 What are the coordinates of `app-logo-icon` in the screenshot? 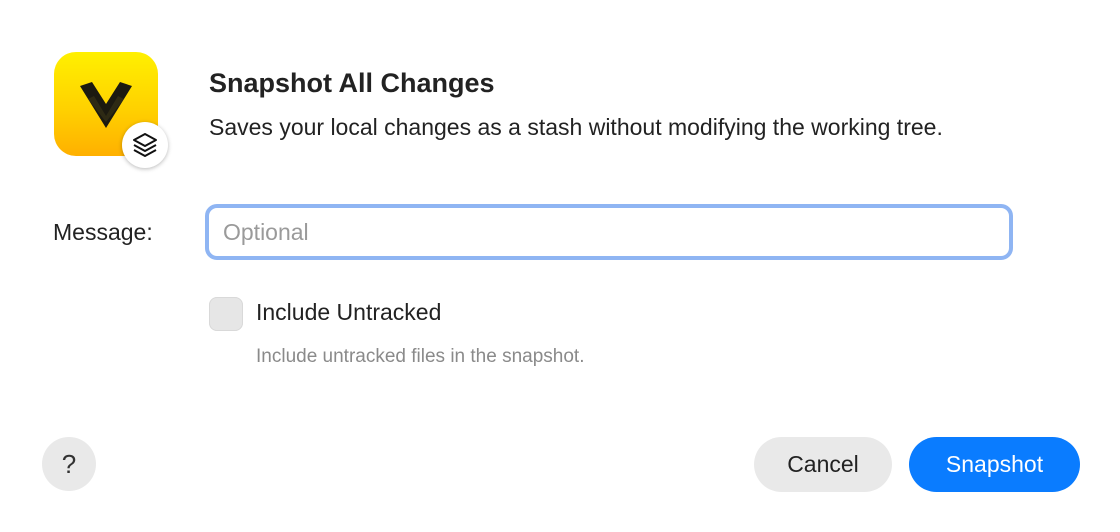 It's located at (111, 110).